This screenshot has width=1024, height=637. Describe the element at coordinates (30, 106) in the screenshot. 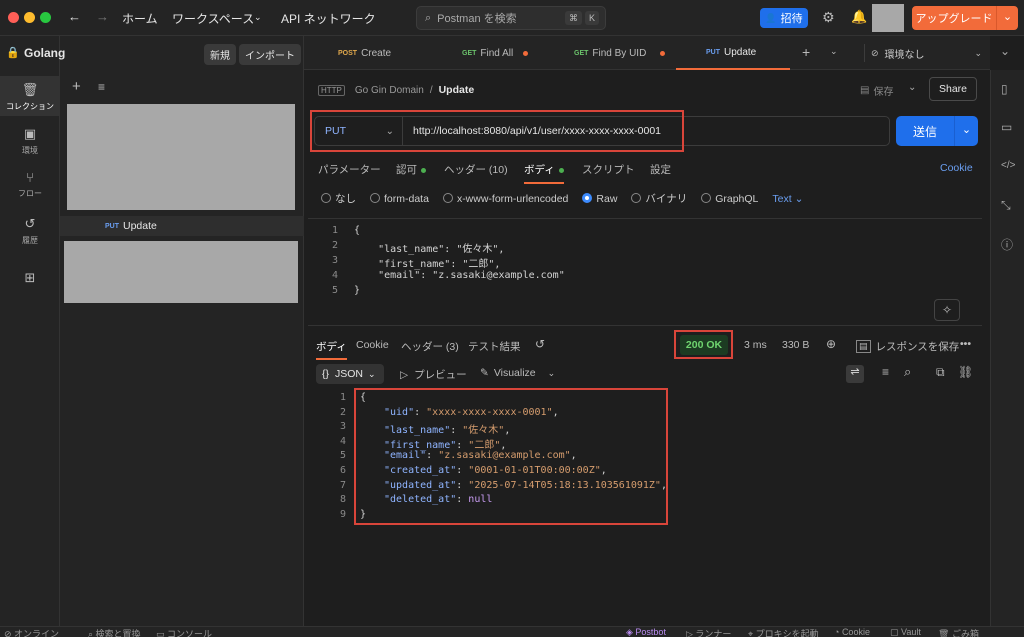

I see `rail-collections-label: コレクション` at that location.